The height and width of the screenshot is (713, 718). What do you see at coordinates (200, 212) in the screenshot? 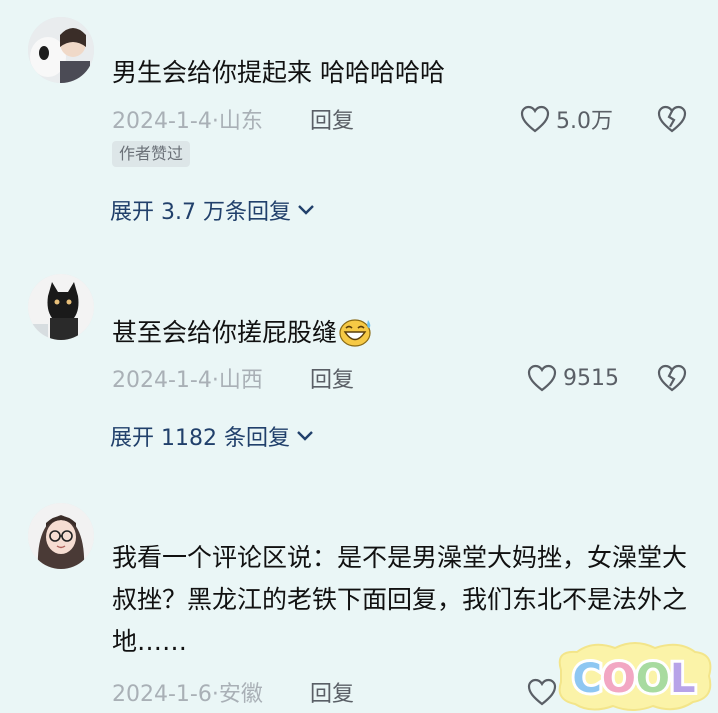
I see `expand-replies-label: 展开 3.7 万条回复` at bounding box center [200, 212].